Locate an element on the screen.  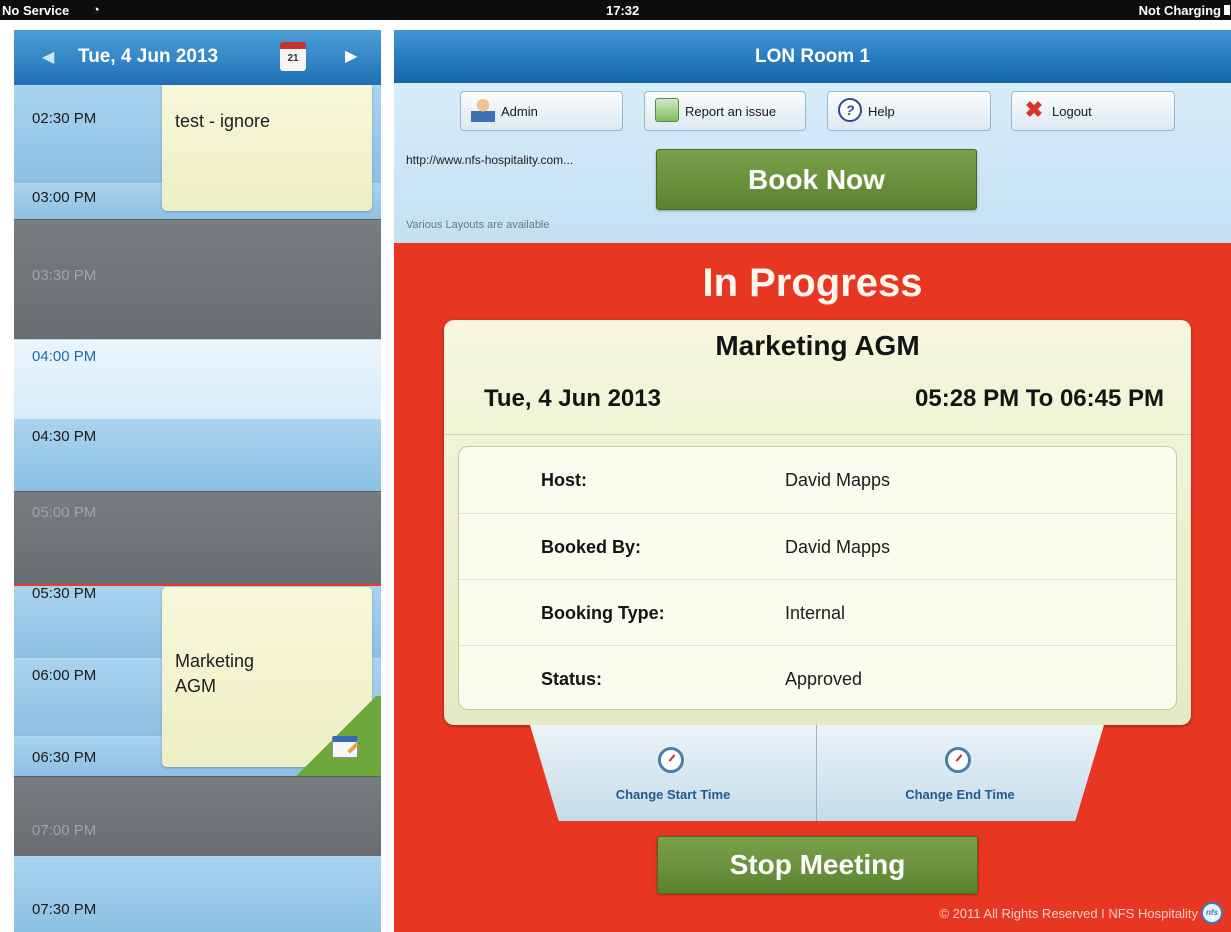
calendar-icon: 21 is located at coordinates (293, 56).